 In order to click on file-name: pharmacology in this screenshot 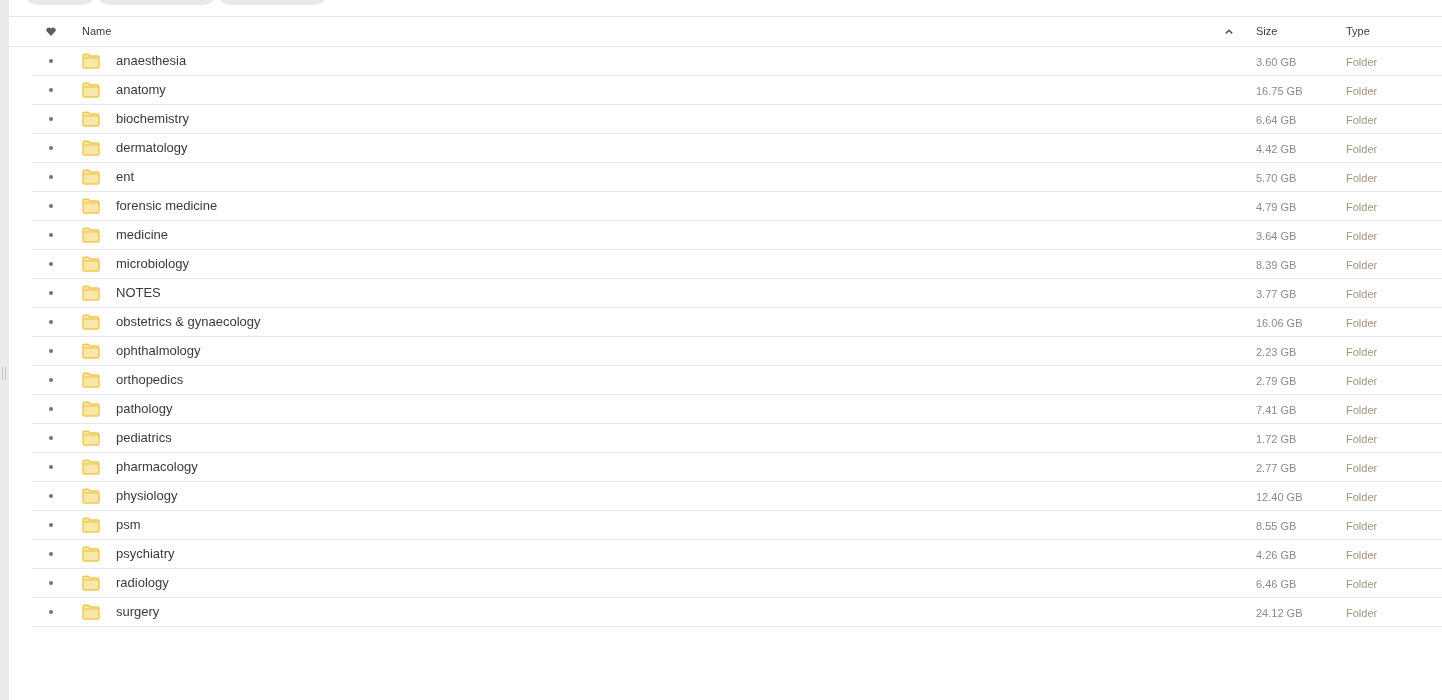, I will do `click(157, 467)`.